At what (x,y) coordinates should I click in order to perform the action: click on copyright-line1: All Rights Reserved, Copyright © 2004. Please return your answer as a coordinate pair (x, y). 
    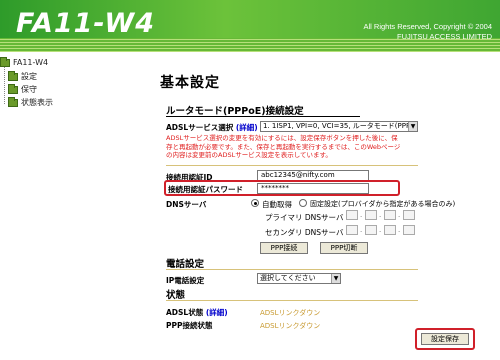
    Looking at the image, I should click on (427, 26).